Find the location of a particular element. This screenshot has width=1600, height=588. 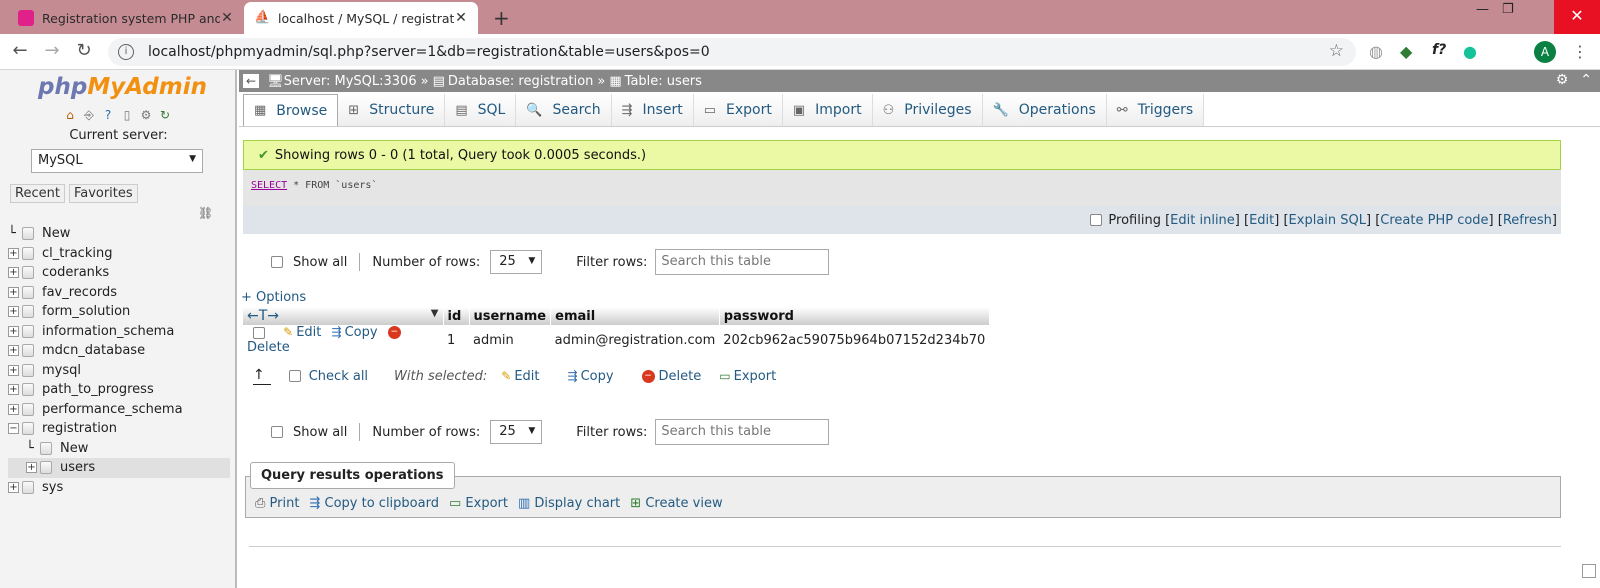

row-delete-link: Delete is located at coordinates (268, 347).